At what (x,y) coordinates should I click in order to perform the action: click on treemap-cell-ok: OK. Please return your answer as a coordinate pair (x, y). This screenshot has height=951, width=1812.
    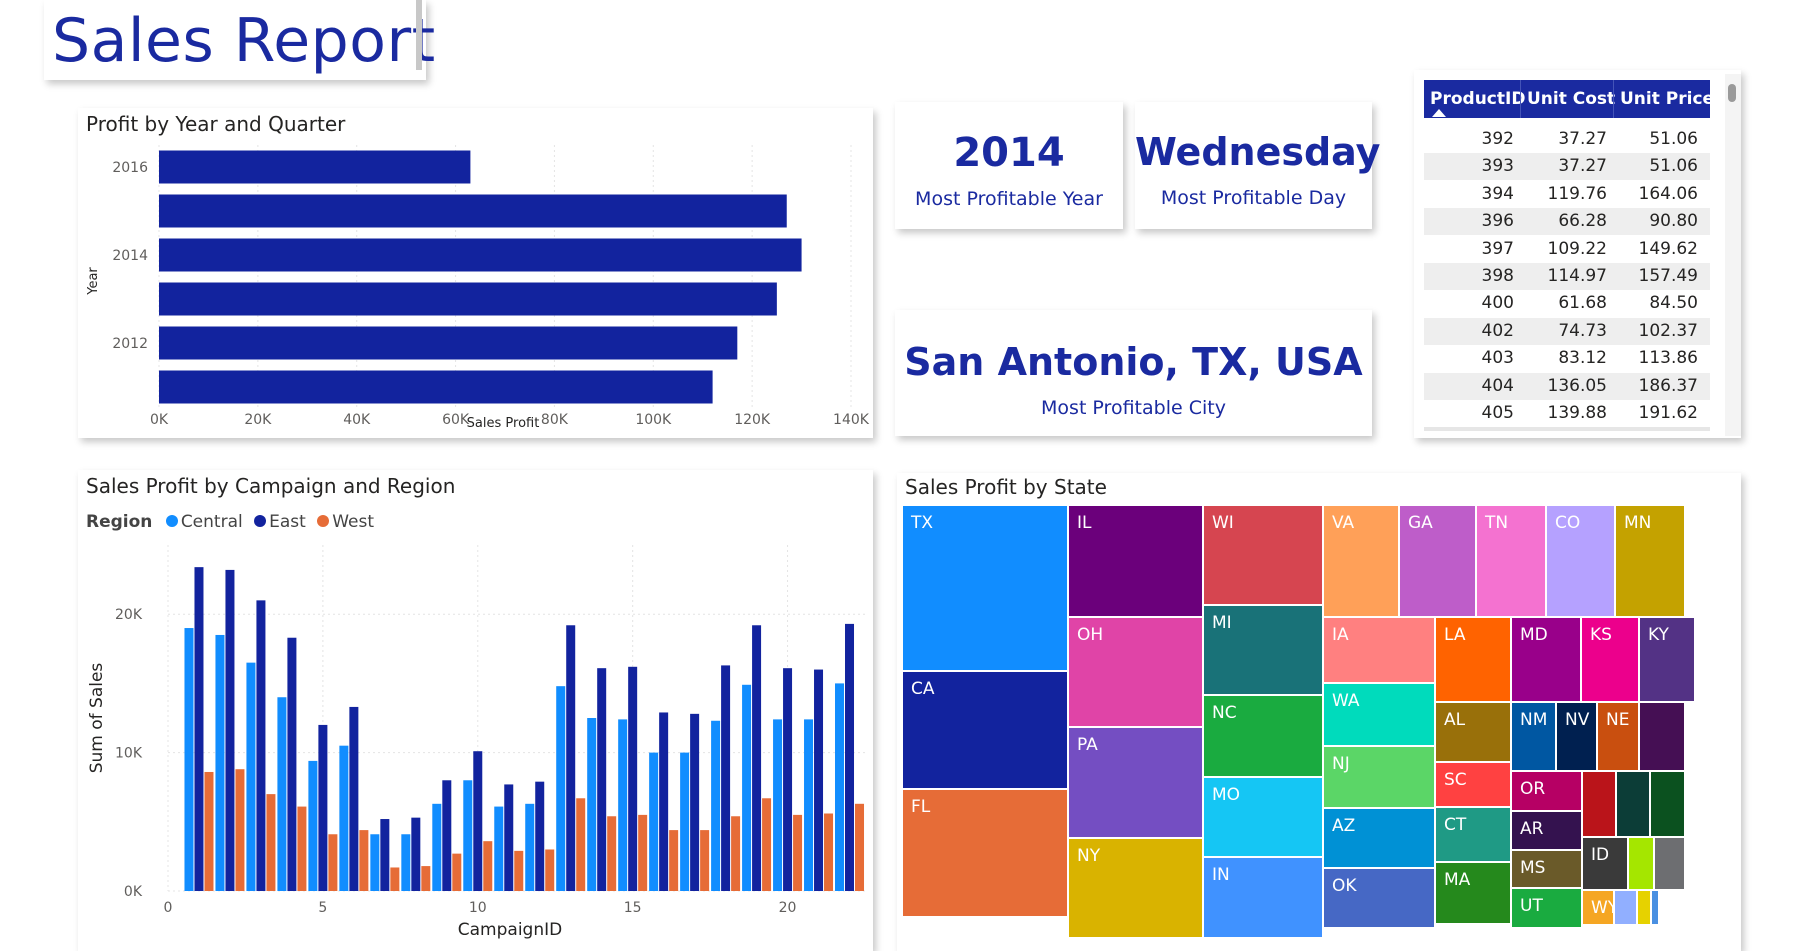
    Looking at the image, I should click on (1379, 898).